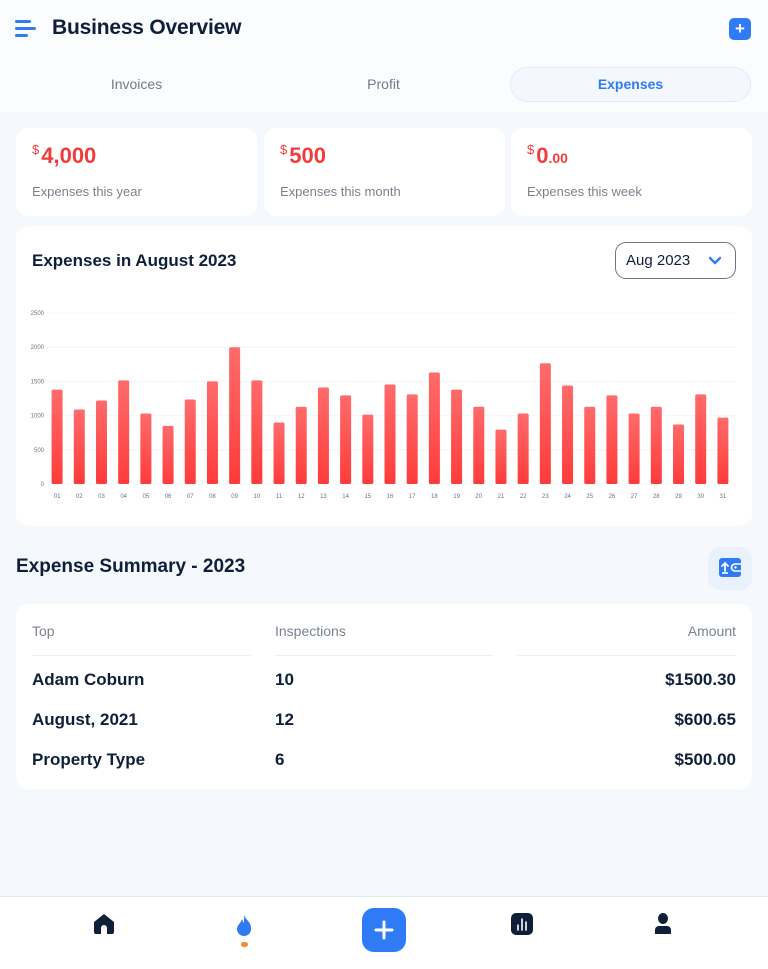 Image resolution: width=768 pixels, height=969 pixels. I want to click on page-title: Business Overview, so click(147, 27).